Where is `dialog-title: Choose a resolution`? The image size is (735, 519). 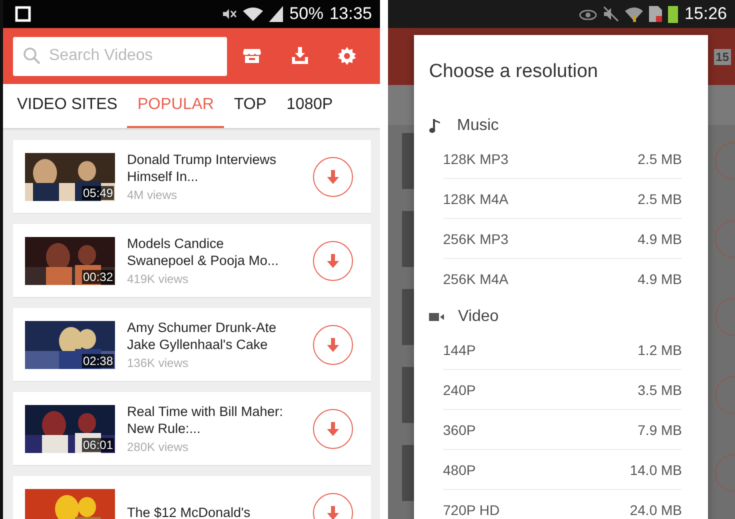 dialog-title: Choose a resolution is located at coordinates (514, 72).